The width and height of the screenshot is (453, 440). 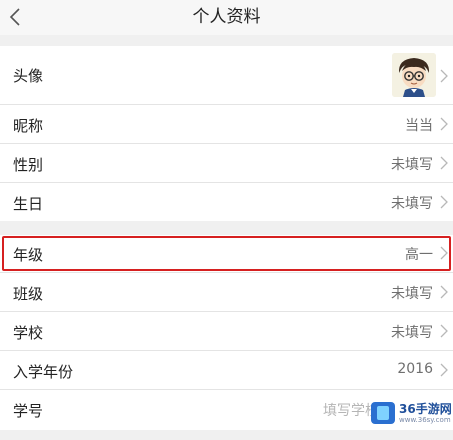 I want to click on grade-value: 高一, so click(x=419, y=255).